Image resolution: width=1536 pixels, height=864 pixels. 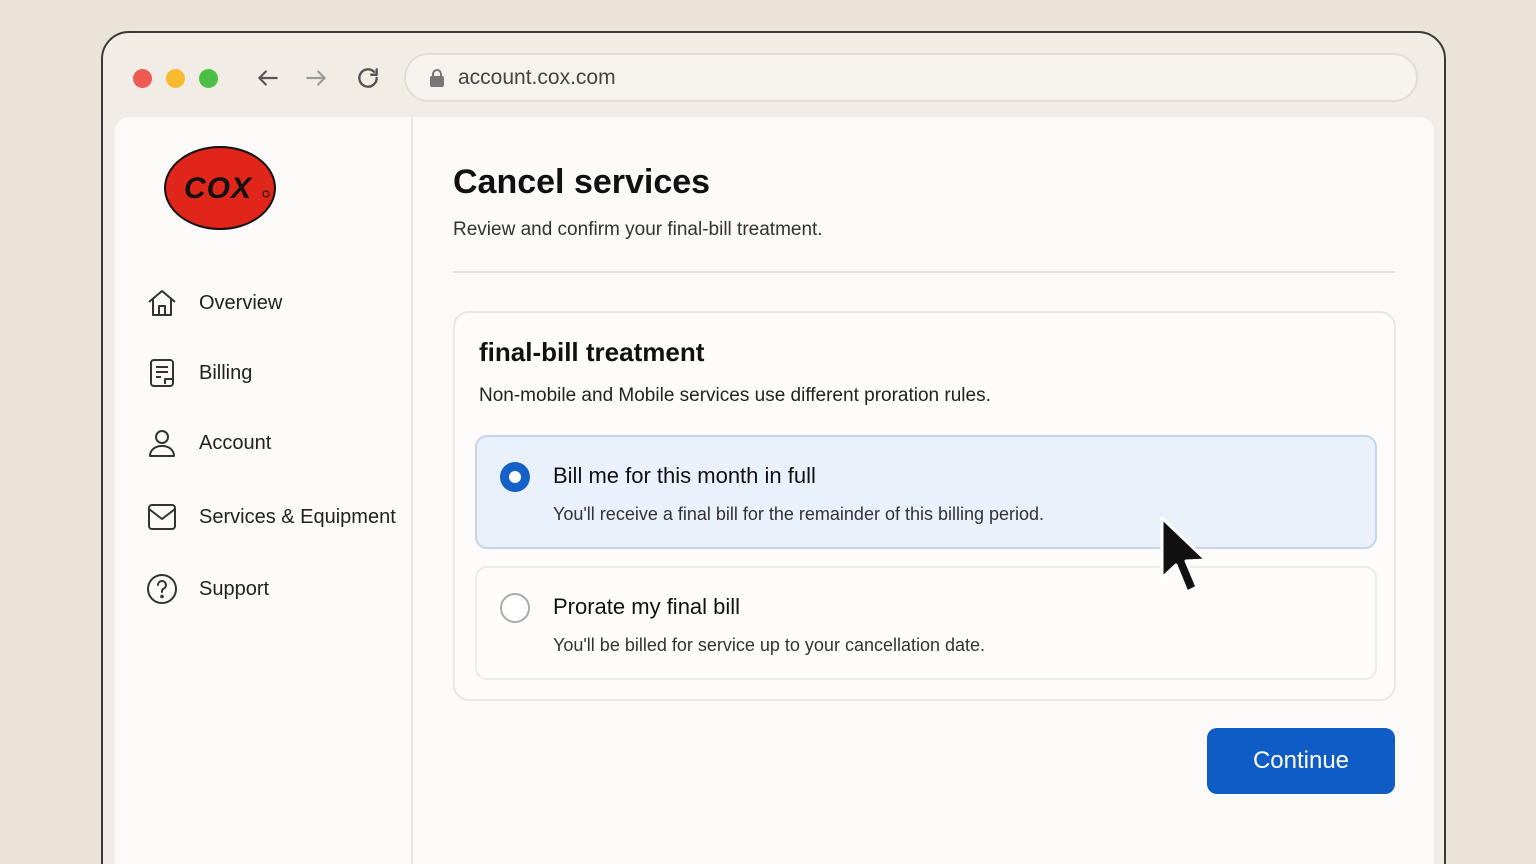 I want to click on radio-unselected, so click(x=515, y=608).